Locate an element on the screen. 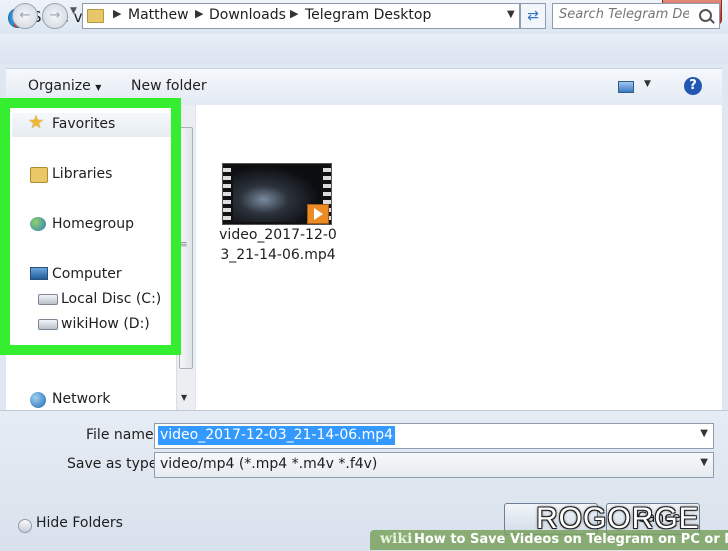 The height and width of the screenshot is (551, 728). scroll-down-arrow-icon: ▼ is located at coordinates (184, 397).